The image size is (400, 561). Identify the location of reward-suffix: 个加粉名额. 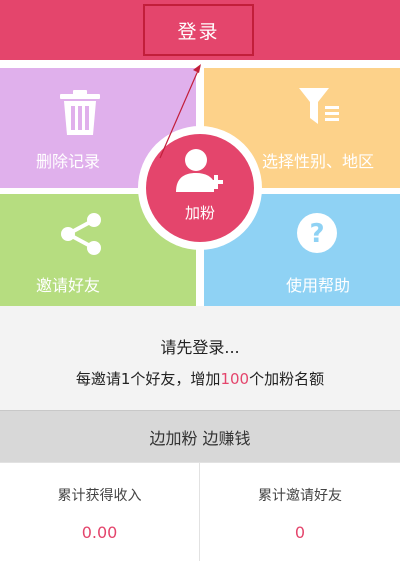
(287, 379).